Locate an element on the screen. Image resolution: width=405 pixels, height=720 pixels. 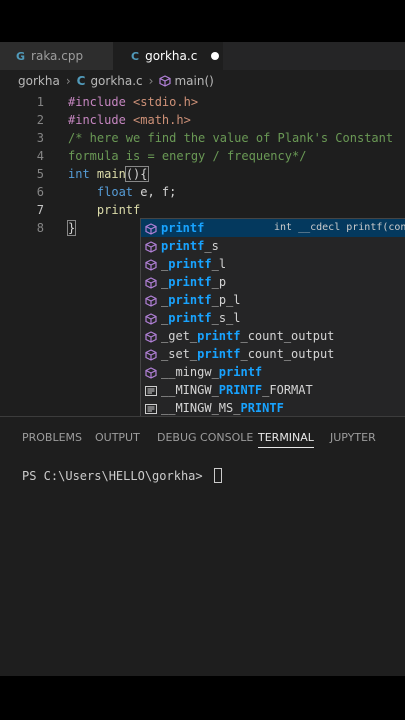
suggestion-item: _printf_p is located at coordinates (273, 282).